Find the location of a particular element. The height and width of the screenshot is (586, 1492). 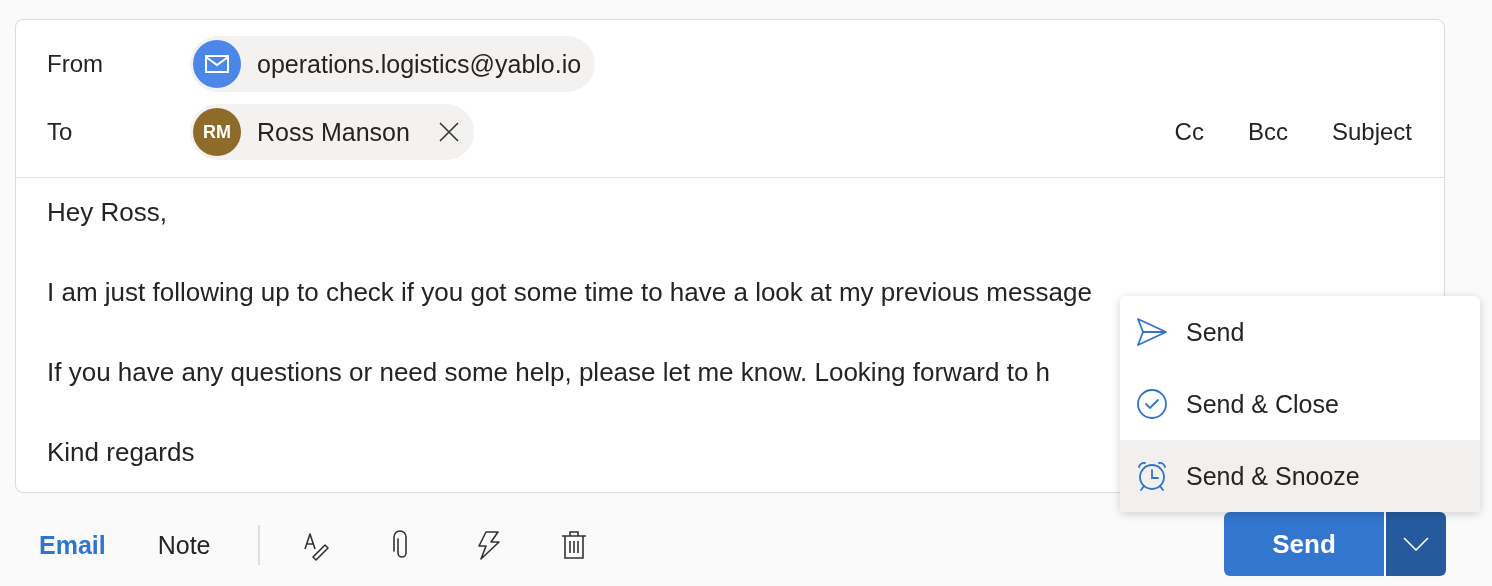

send-icon is located at coordinates (1152, 332).